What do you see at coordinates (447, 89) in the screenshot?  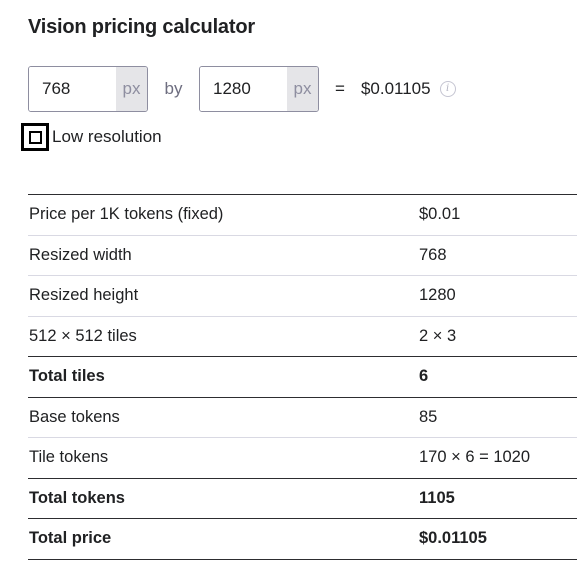 I see `info-icon: i` at bounding box center [447, 89].